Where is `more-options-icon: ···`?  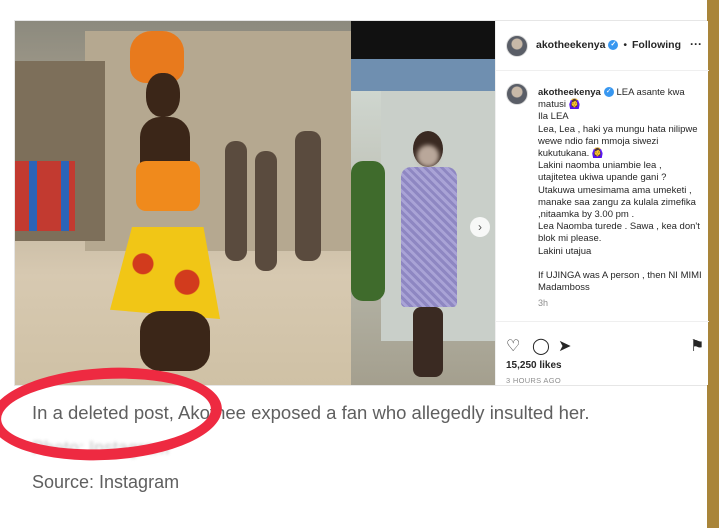
more-options-icon: ··· is located at coordinates (696, 44).